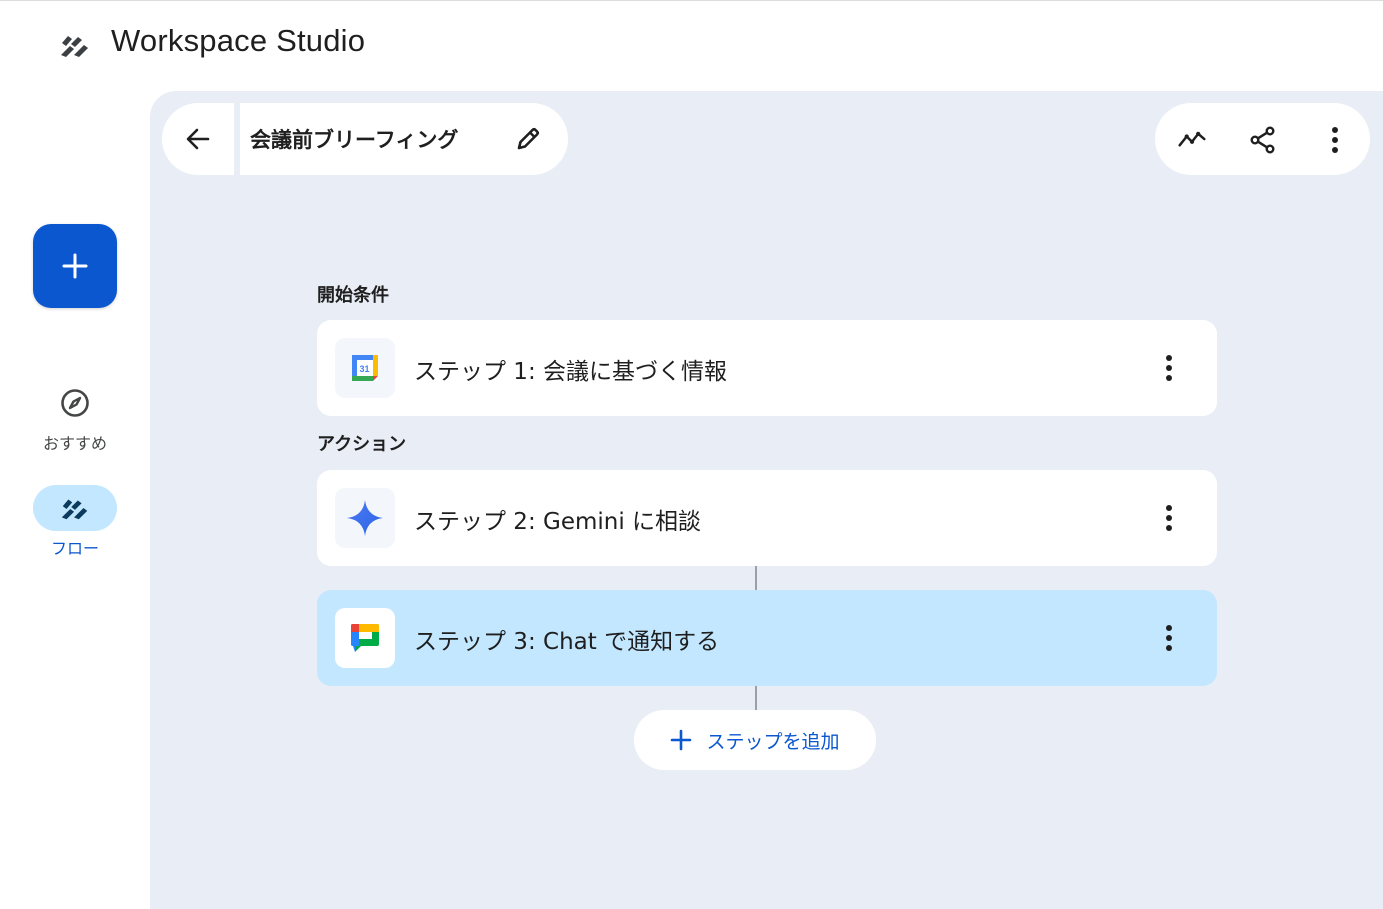 This screenshot has width=1383, height=909. Describe the element at coordinates (353, 295) in the screenshot. I see `section-trigger-label: 開始条件` at that location.